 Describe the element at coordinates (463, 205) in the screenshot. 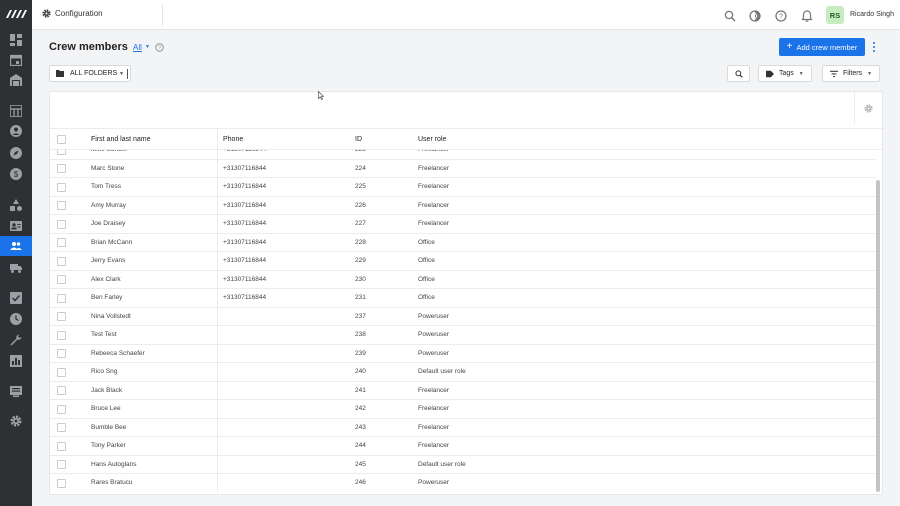

I see `table-row: Amy Murray +31307116844 226 Freelancer` at that location.